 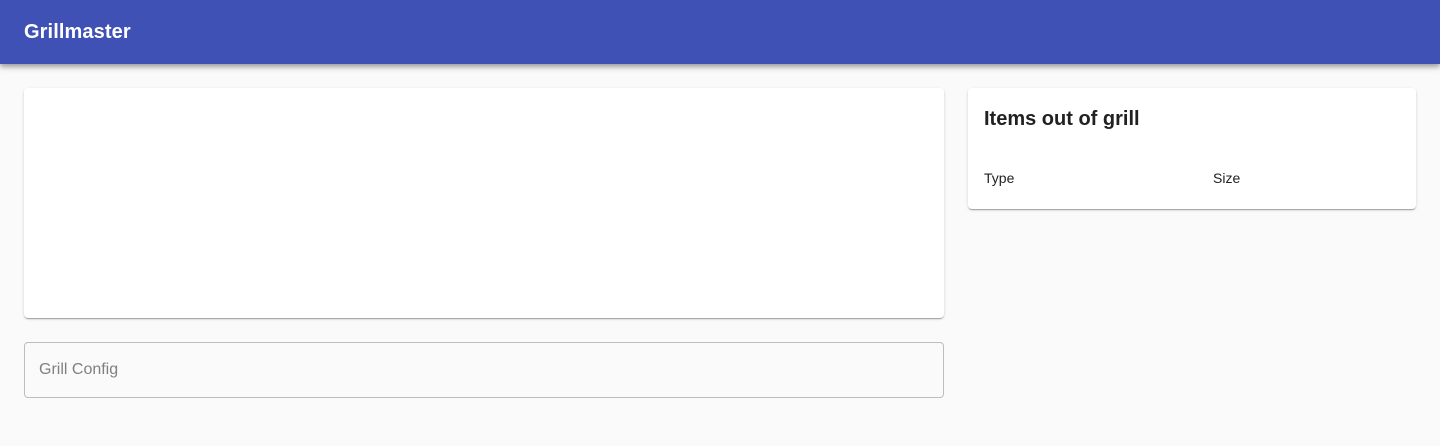 What do you see at coordinates (484, 370) in the screenshot?
I see `grill-config-input` at bounding box center [484, 370].